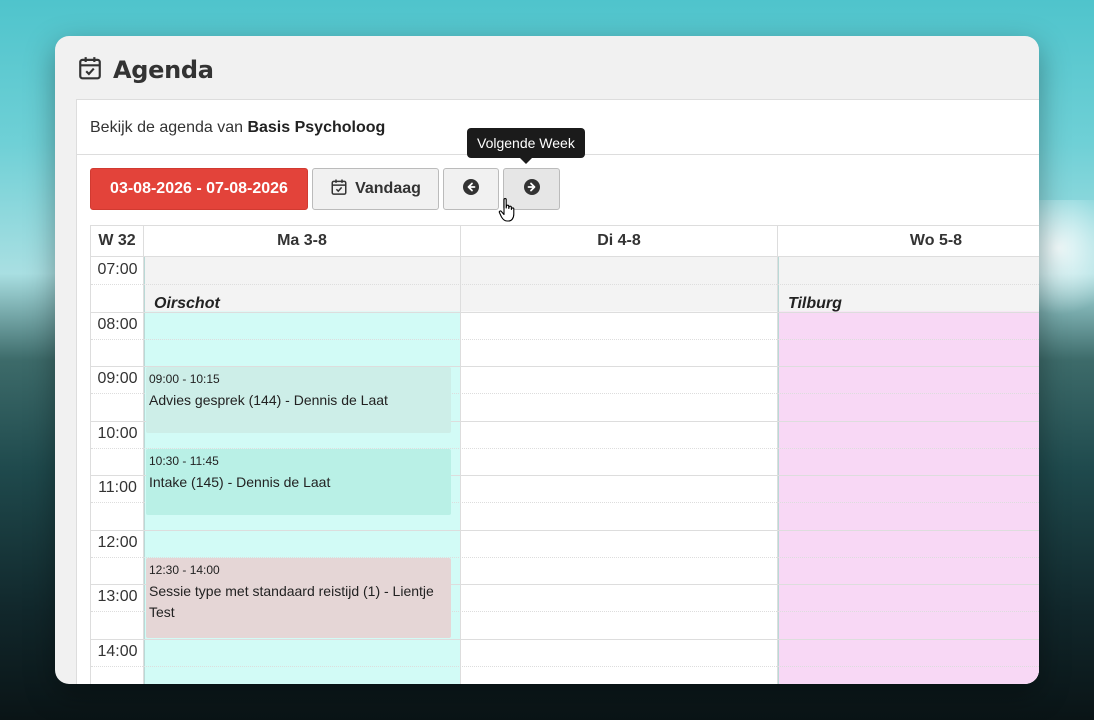  I want to click on day-header: Ma 3-8, so click(302, 241).